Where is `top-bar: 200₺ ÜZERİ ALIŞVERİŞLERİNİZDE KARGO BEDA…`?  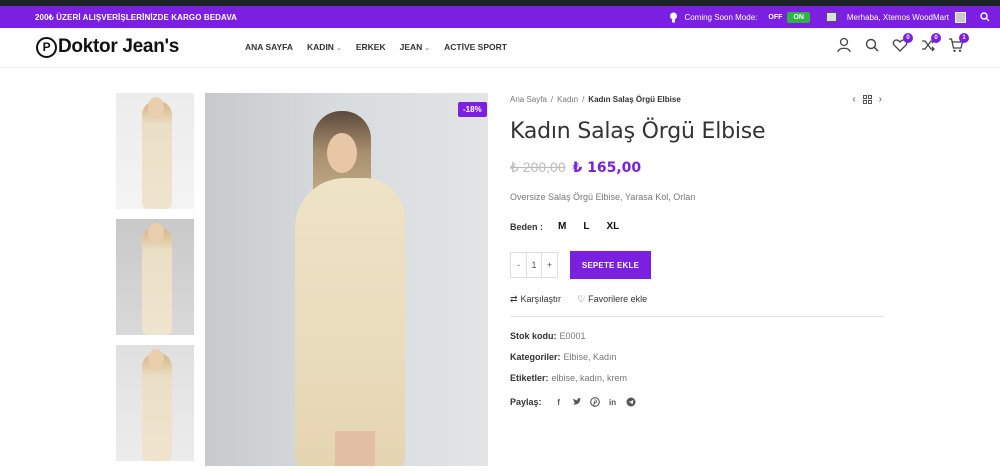 top-bar: 200₺ ÜZERİ ALIŞVERİŞLERİNİZDE KARGO BEDA… is located at coordinates (500, 17).